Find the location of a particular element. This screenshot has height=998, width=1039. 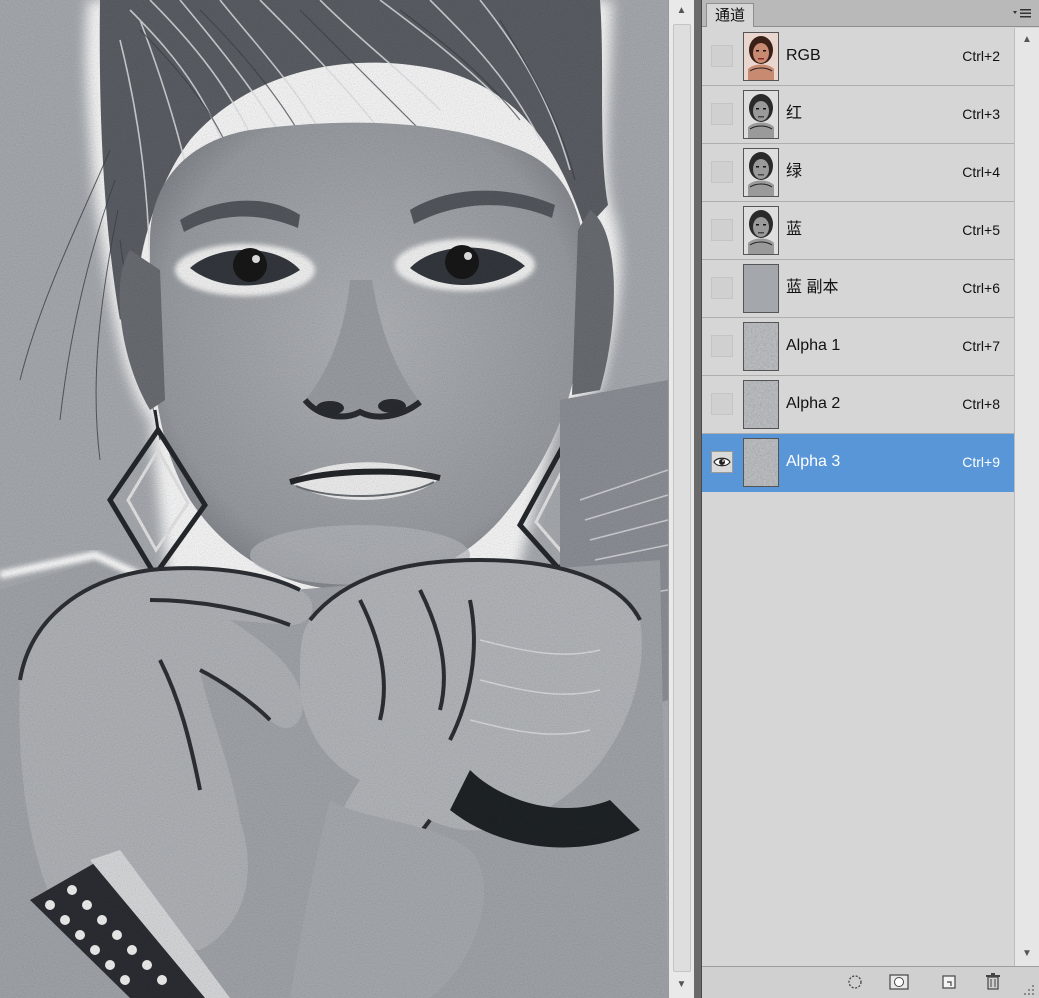

channel-name: Alpha 1 is located at coordinates (813, 345).